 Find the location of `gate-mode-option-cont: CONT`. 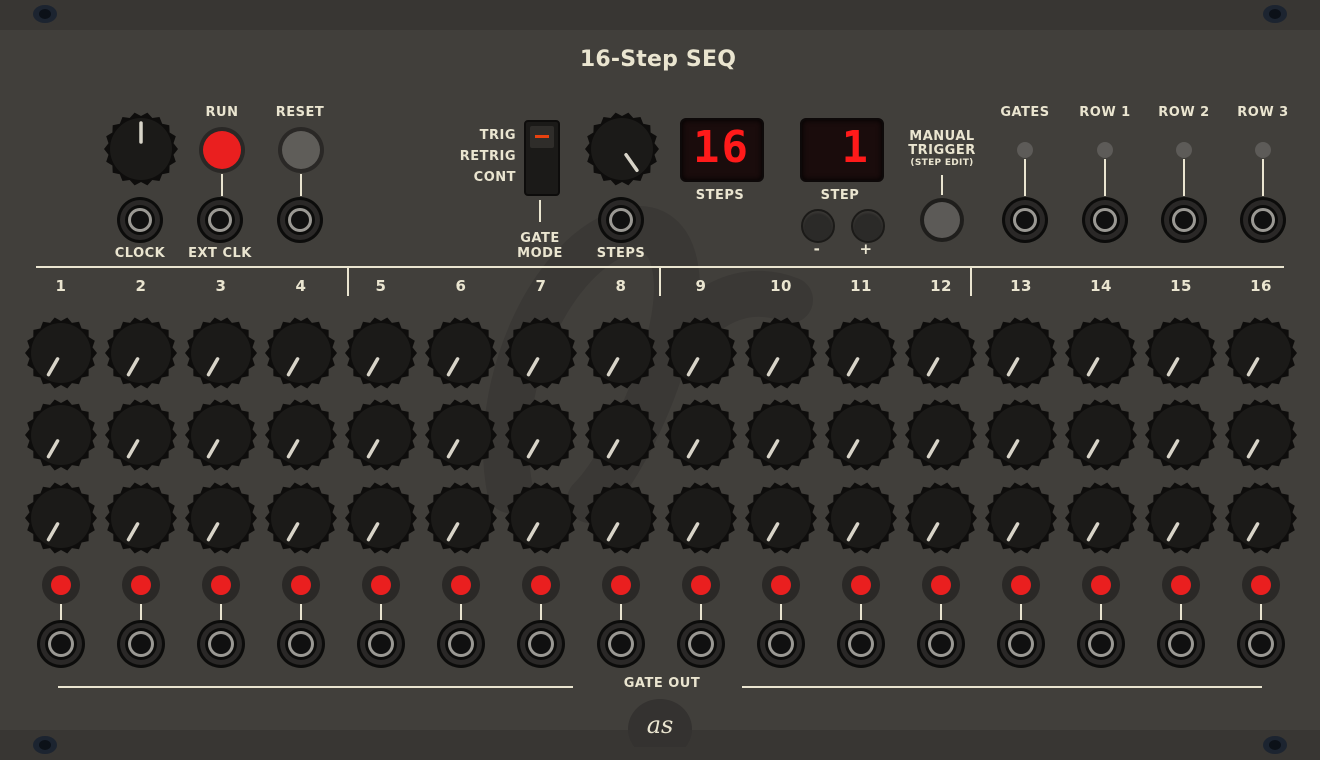

gate-mode-option-cont: CONT is located at coordinates (494, 177).